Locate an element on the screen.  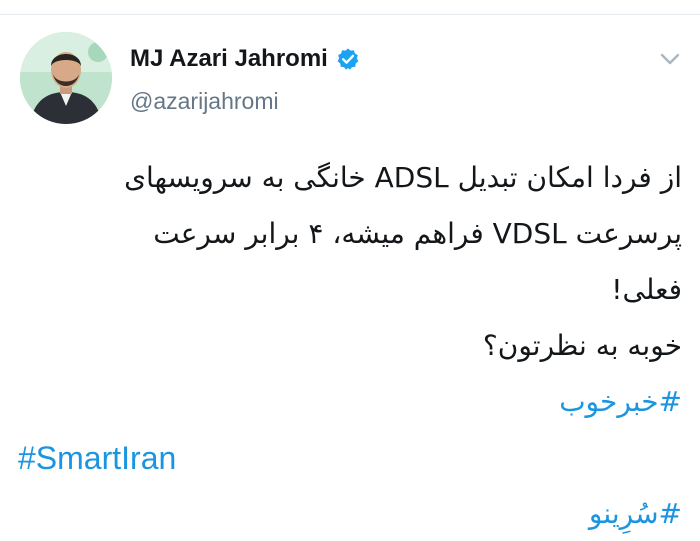
author-name-row: MJ Azari Jahromi is located at coordinates (245, 59).